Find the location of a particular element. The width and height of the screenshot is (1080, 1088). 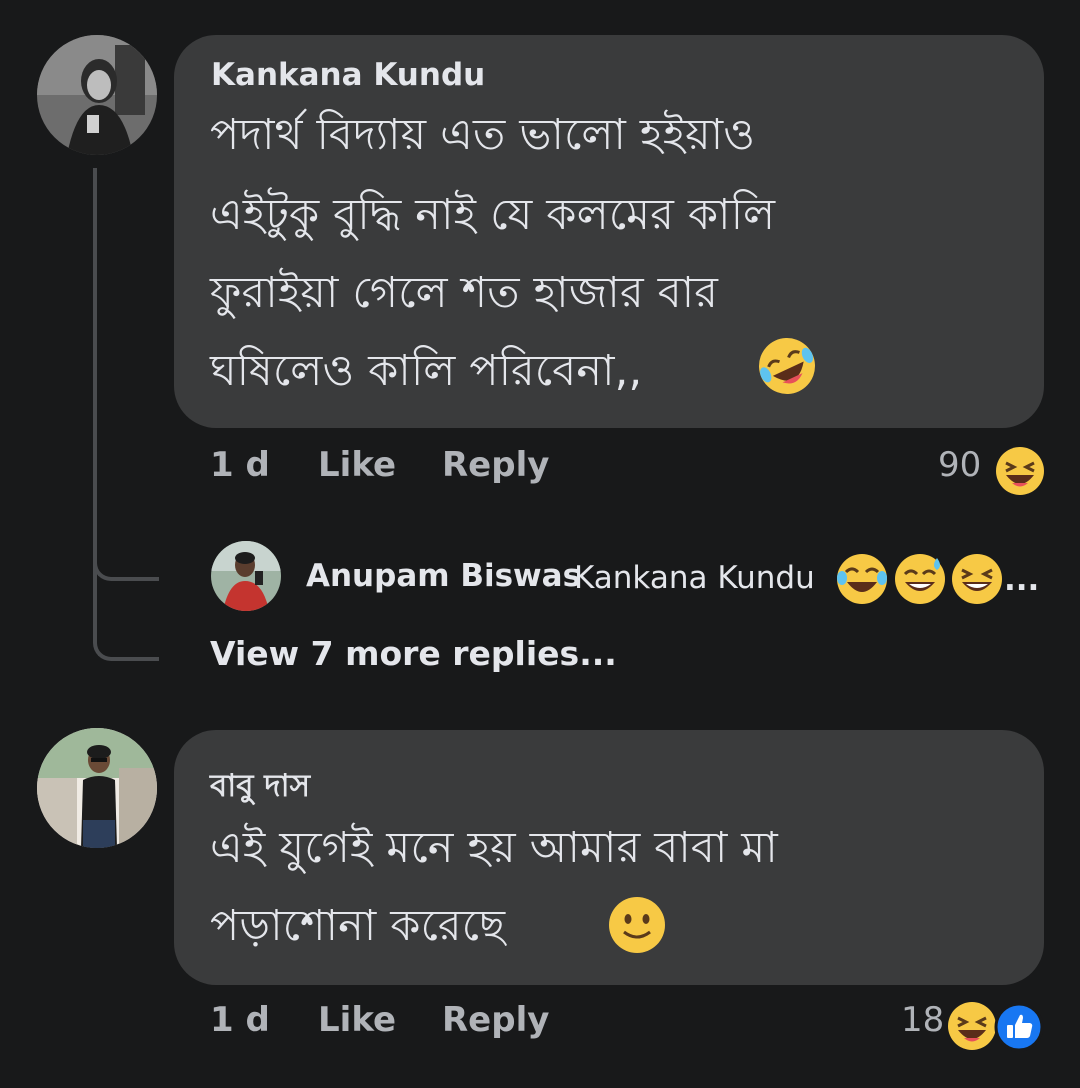

reaction-count: 90 is located at coordinates (959, 465).